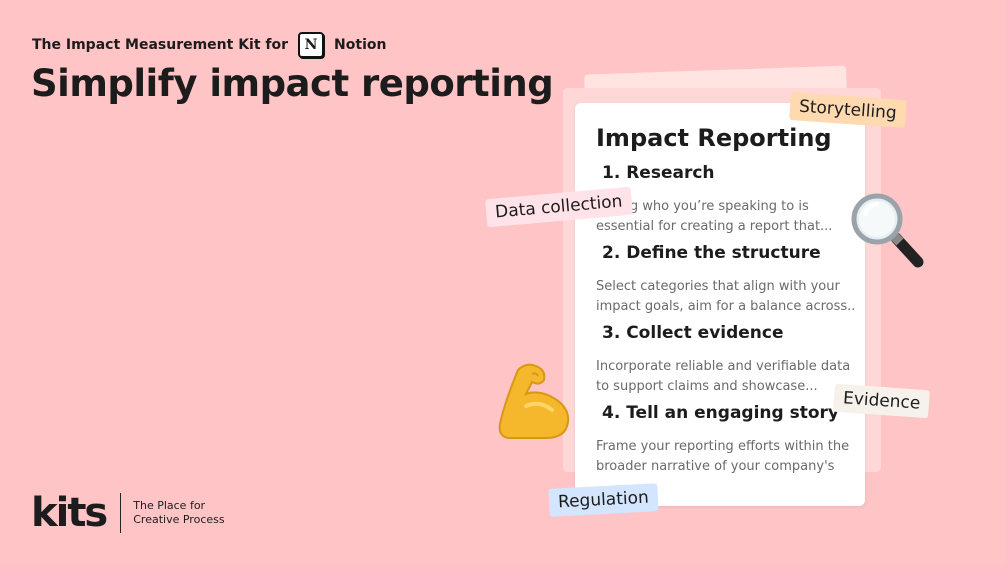 The height and width of the screenshot is (565, 1005). What do you see at coordinates (887, 230) in the screenshot?
I see `magnifying-glass-icon` at bounding box center [887, 230].